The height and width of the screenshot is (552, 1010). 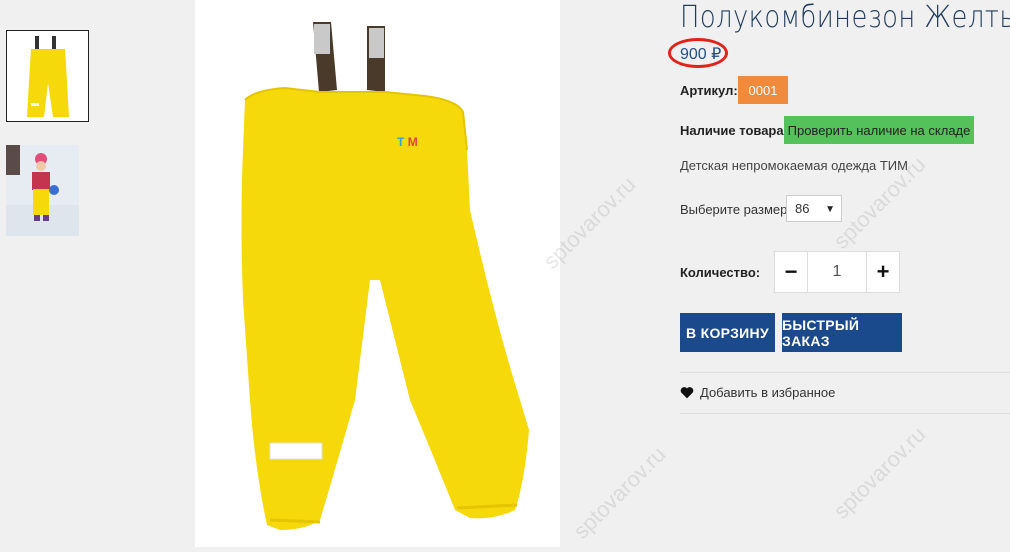 I want to click on product-description: Детская непромокаемая одежда ТИМ, so click(x=794, y=165).